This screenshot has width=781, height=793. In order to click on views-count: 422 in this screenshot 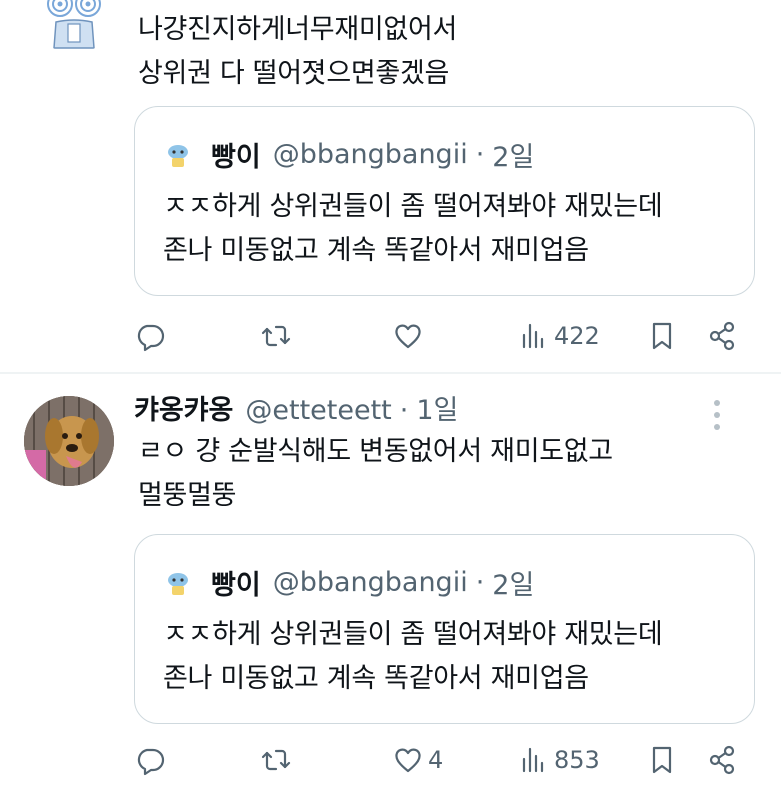, I will do `click(577, 336)`.